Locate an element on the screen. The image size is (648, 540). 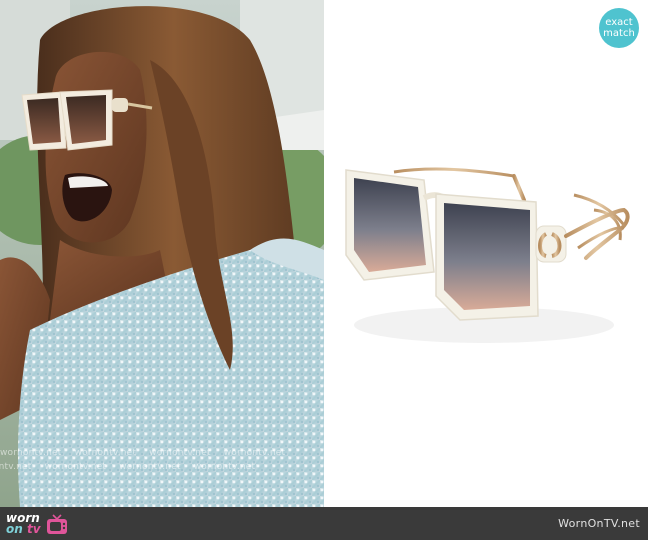
logo-text: worn on tv is located at coordinates (23, 524).